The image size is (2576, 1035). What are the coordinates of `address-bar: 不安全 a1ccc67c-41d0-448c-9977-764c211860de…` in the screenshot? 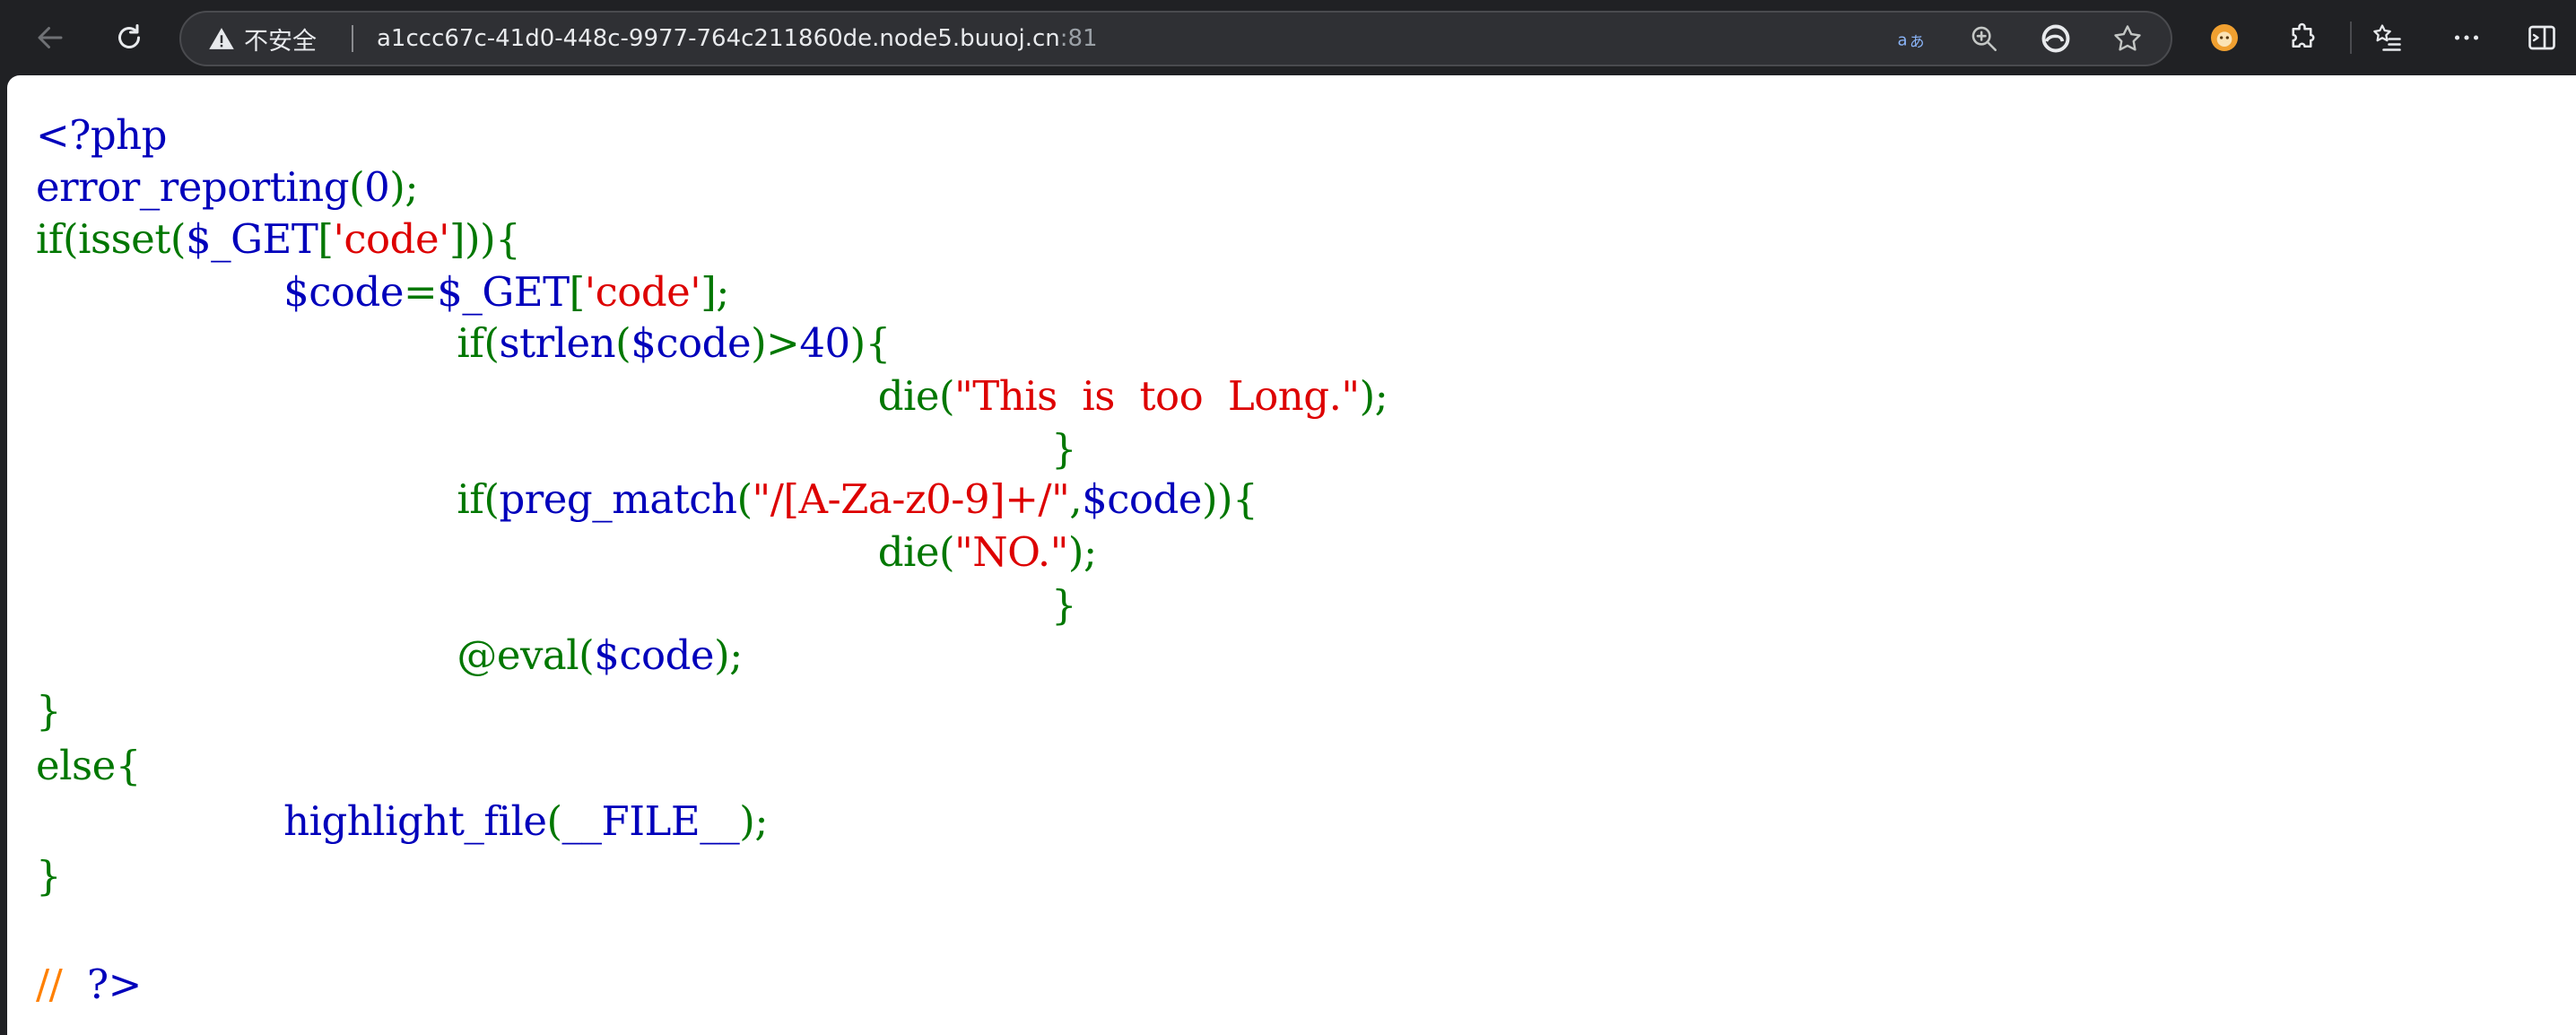 It's located at (1175, 38).